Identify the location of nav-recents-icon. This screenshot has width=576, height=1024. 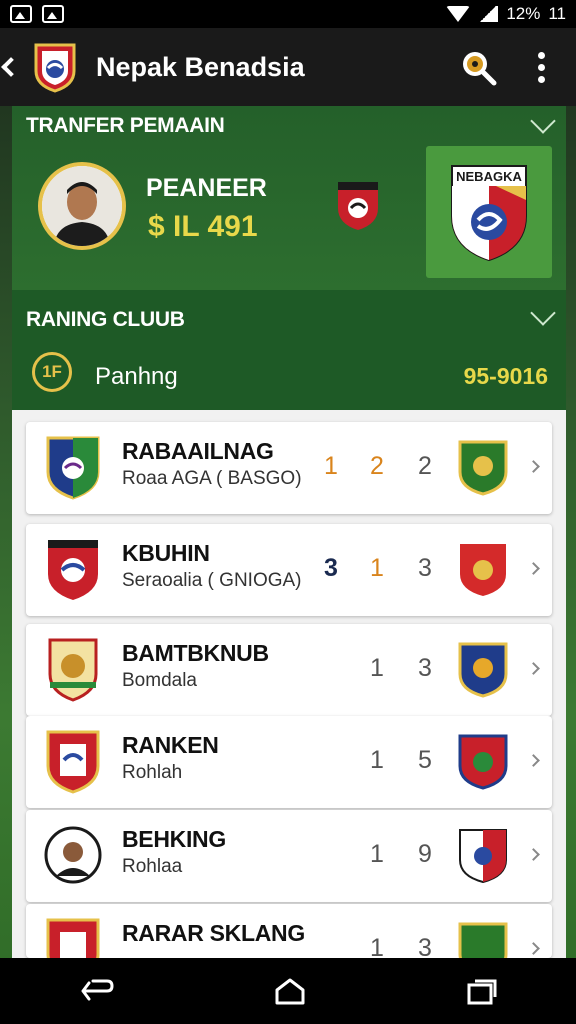
(481, 991).